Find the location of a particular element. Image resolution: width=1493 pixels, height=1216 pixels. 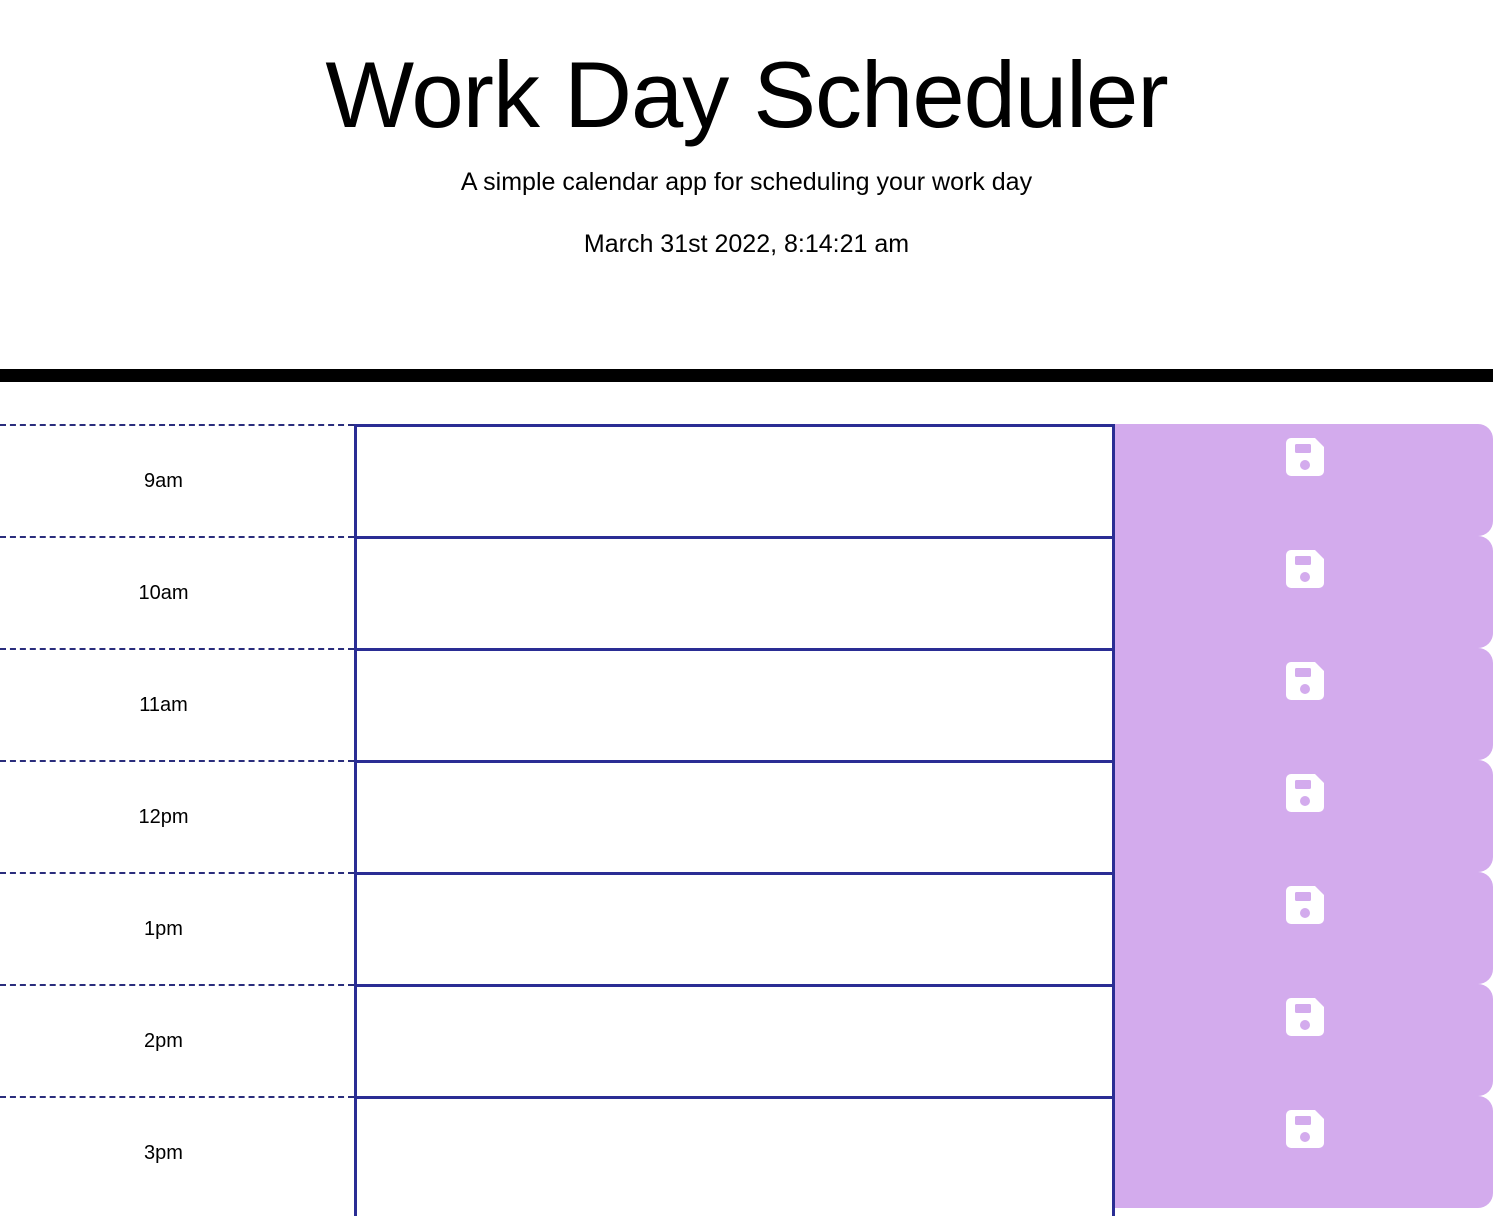

time-block-10am: 10am is located at coordinates (746, 592).